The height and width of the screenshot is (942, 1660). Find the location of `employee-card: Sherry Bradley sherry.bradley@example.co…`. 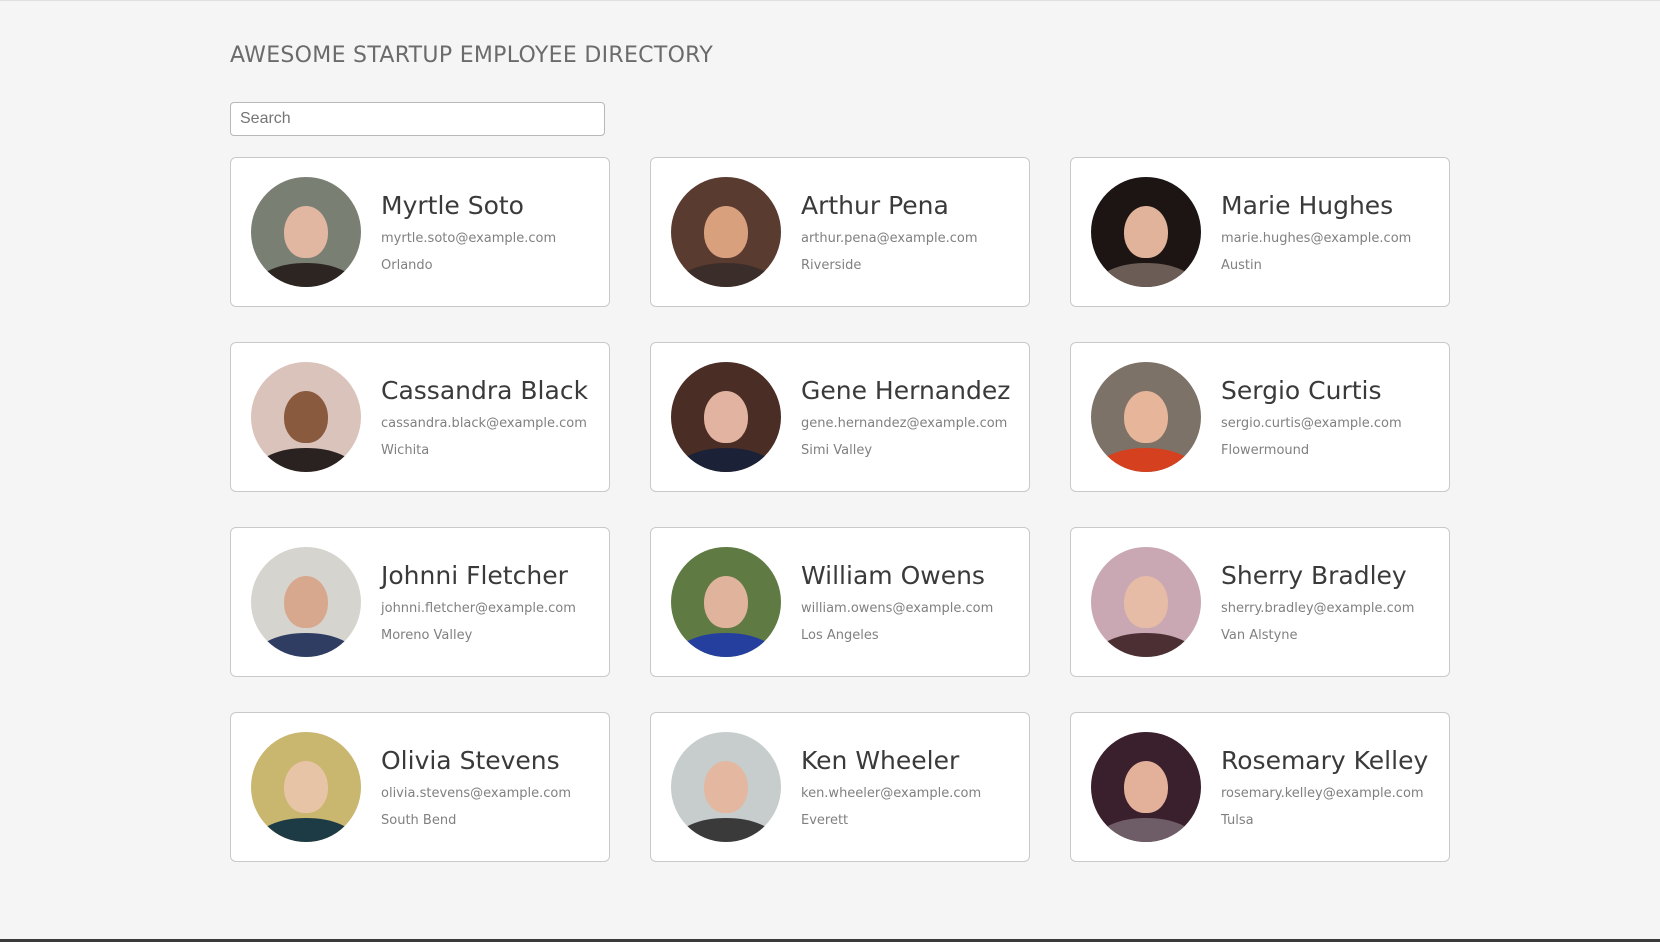

employee-card: Sherry Bradley sherry.bradley@example.co… is located at coordinates (1260, 602).